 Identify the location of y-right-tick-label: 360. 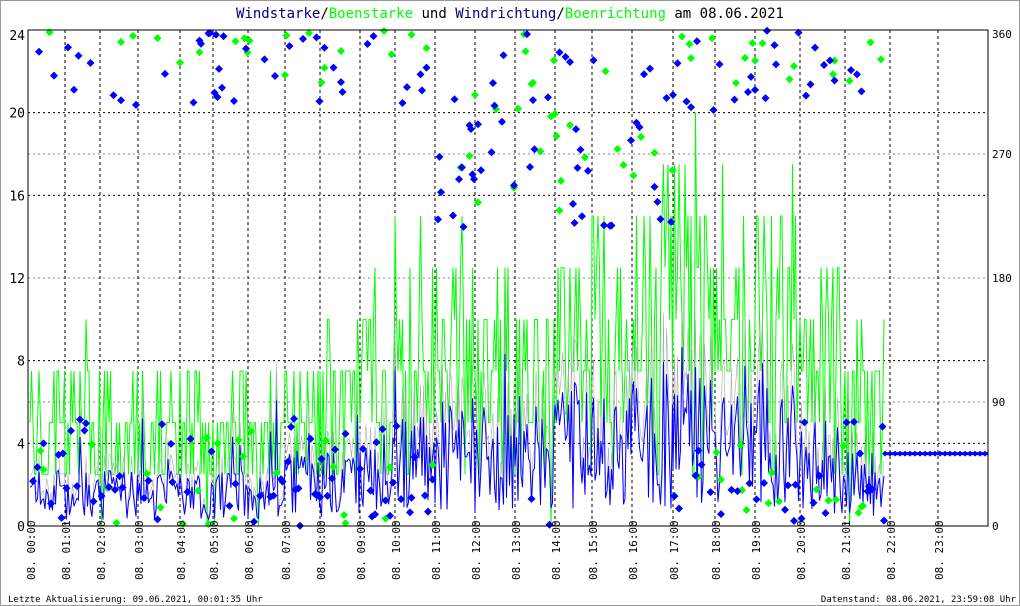
(1002, 34).